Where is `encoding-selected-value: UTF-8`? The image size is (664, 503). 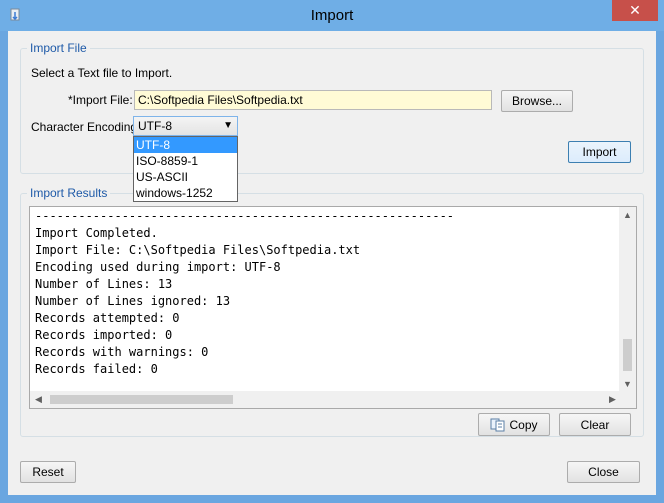
encoding-selected-value: UTF-8 is located at coordinates (155, 126).